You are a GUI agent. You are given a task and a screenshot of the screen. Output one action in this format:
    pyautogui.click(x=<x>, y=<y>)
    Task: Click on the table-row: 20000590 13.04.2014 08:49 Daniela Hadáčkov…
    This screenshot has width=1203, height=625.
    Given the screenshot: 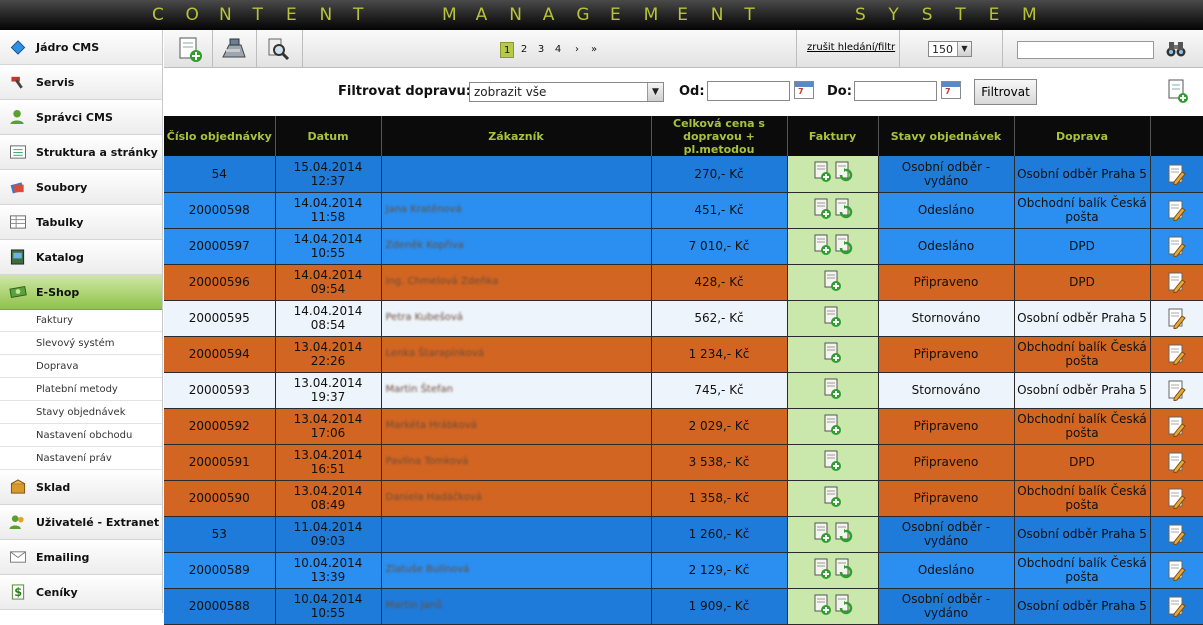 What is the action you would take?
    pyautogui.click(x=683, y=498)
    